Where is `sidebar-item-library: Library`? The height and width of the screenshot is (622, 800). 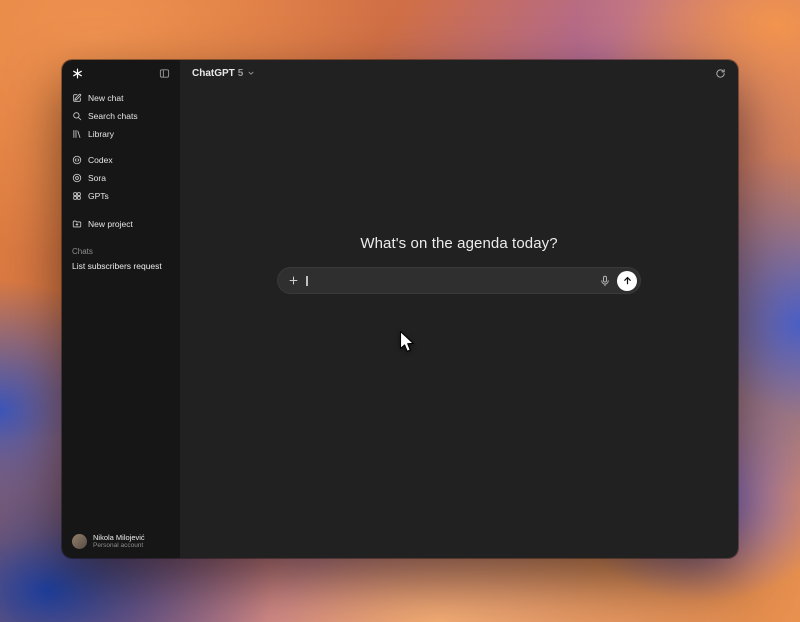
sidebar-item-library: Library is located at coordinates (121, 134).